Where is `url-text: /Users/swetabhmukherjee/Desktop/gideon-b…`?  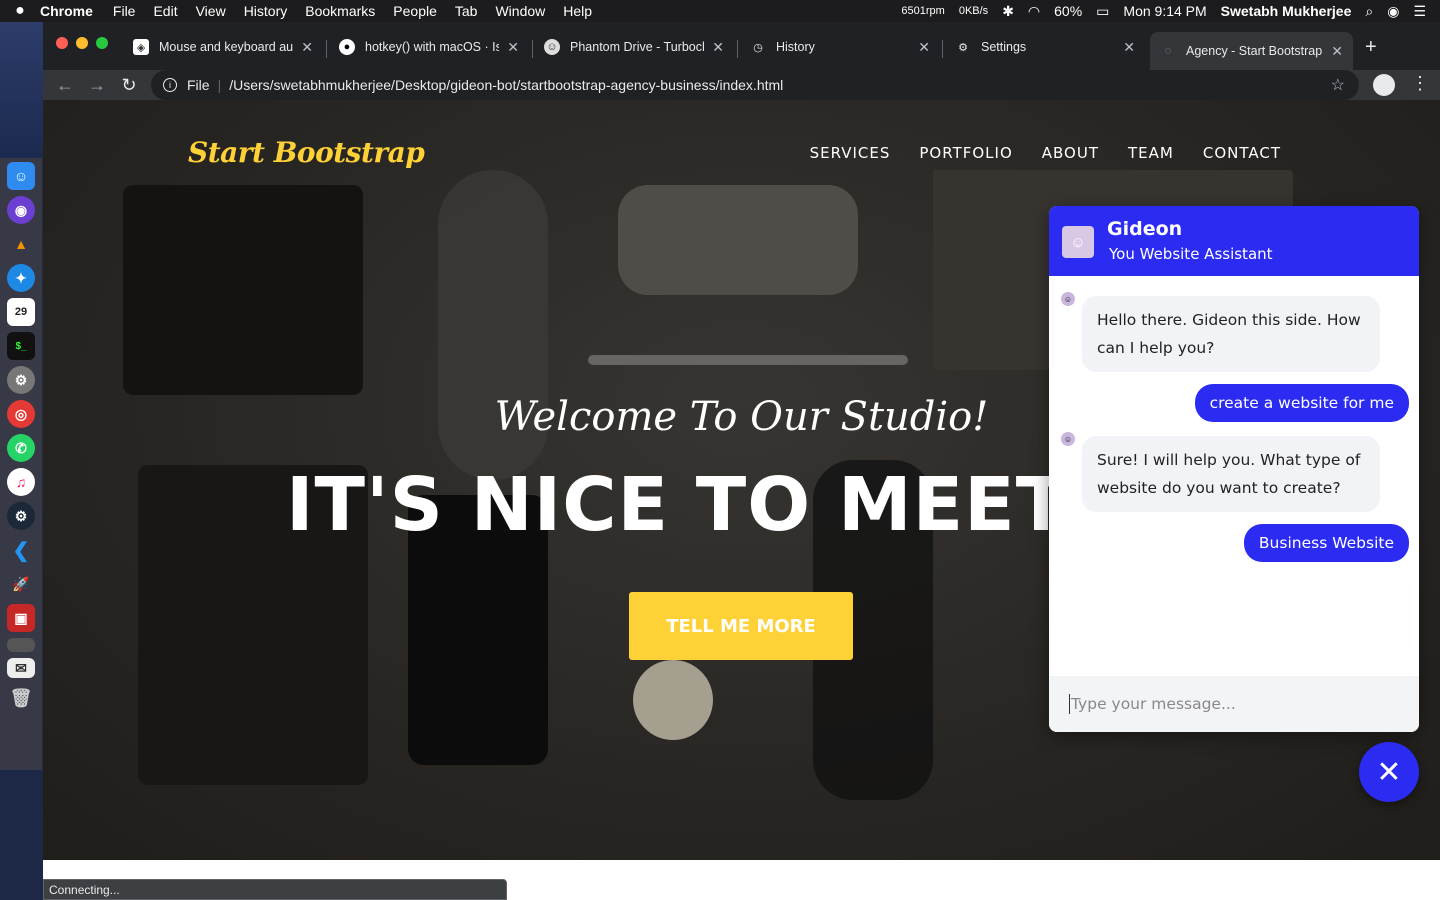 url-text: /Users/swetabhmukherjee/Desktop/gideon-b… is located at coordinates (506, 85).